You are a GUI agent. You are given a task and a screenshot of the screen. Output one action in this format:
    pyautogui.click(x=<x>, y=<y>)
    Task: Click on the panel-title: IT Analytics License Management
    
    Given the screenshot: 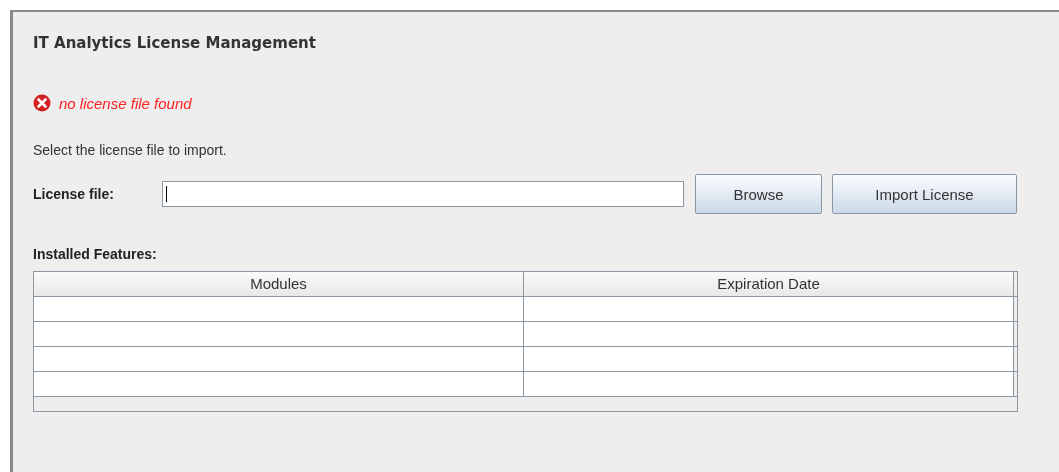 What is the action you would take?
    pyautogui.click(x=175, y=44)
    